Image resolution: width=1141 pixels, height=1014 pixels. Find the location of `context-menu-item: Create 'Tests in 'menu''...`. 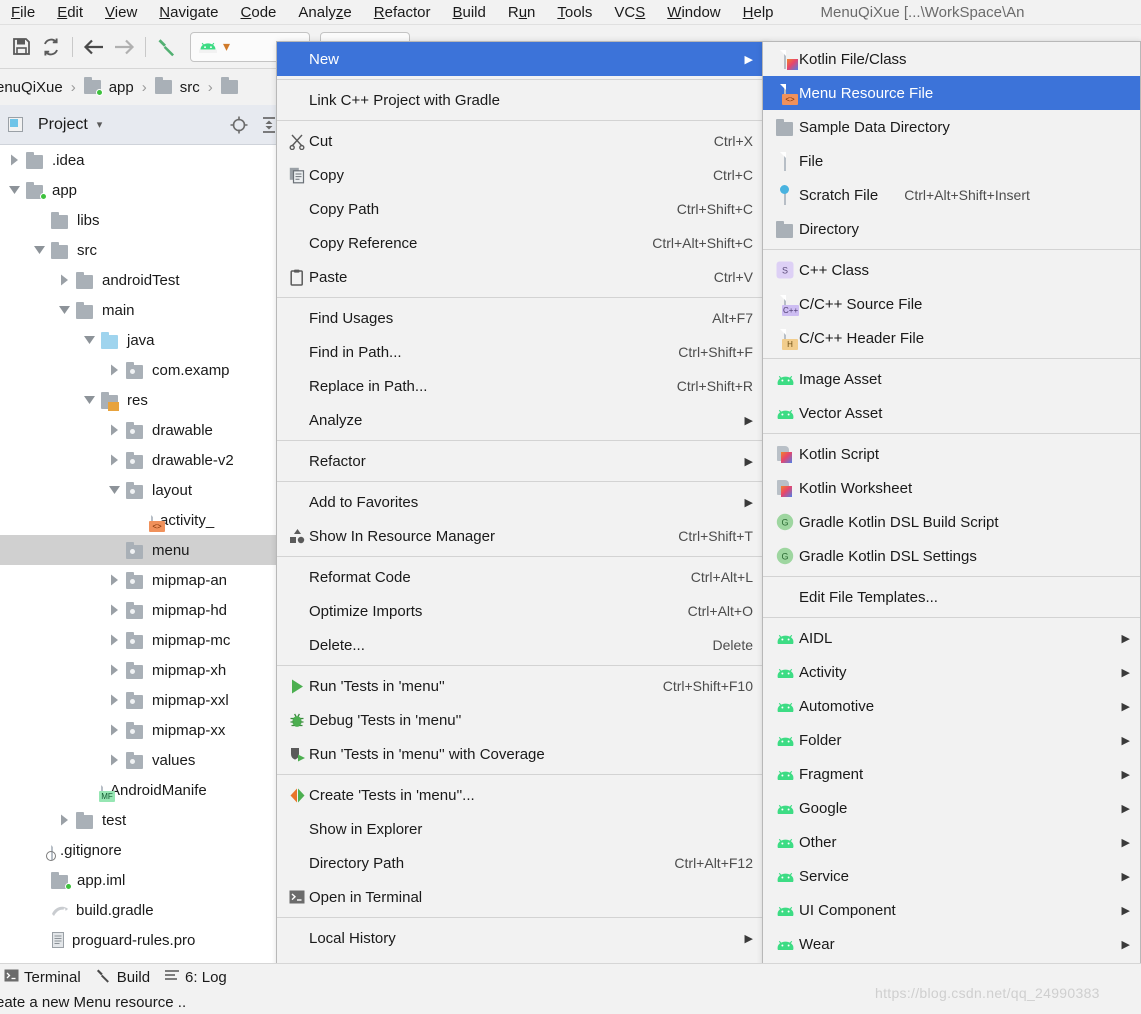

context-menu-item: Create 'Tests in 'menu''... is located at coordinates (521, 795).